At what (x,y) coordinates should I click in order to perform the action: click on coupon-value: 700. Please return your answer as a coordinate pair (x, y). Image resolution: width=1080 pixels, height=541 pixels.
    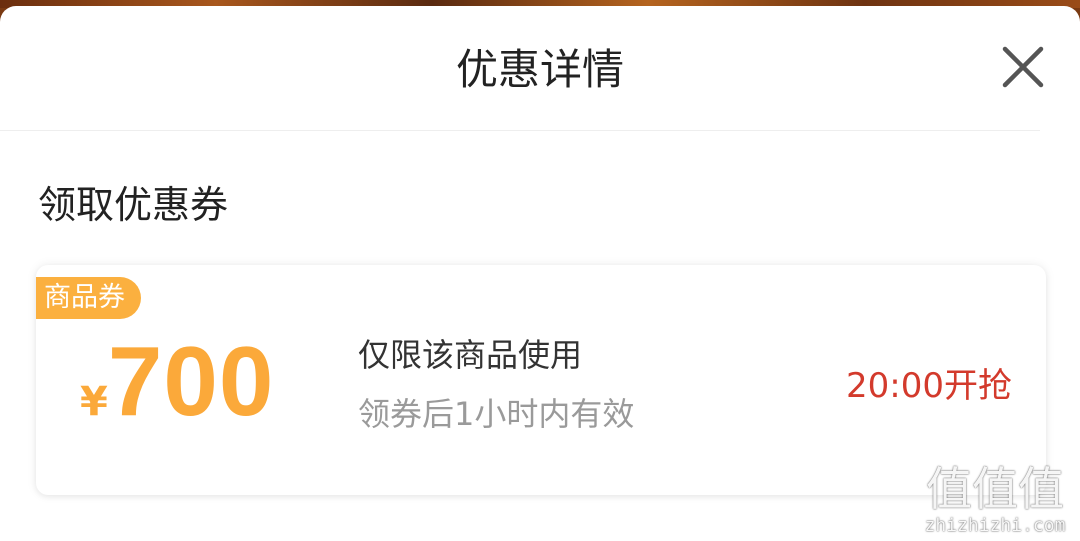
    Looking at the image, I should click on (191, 381).